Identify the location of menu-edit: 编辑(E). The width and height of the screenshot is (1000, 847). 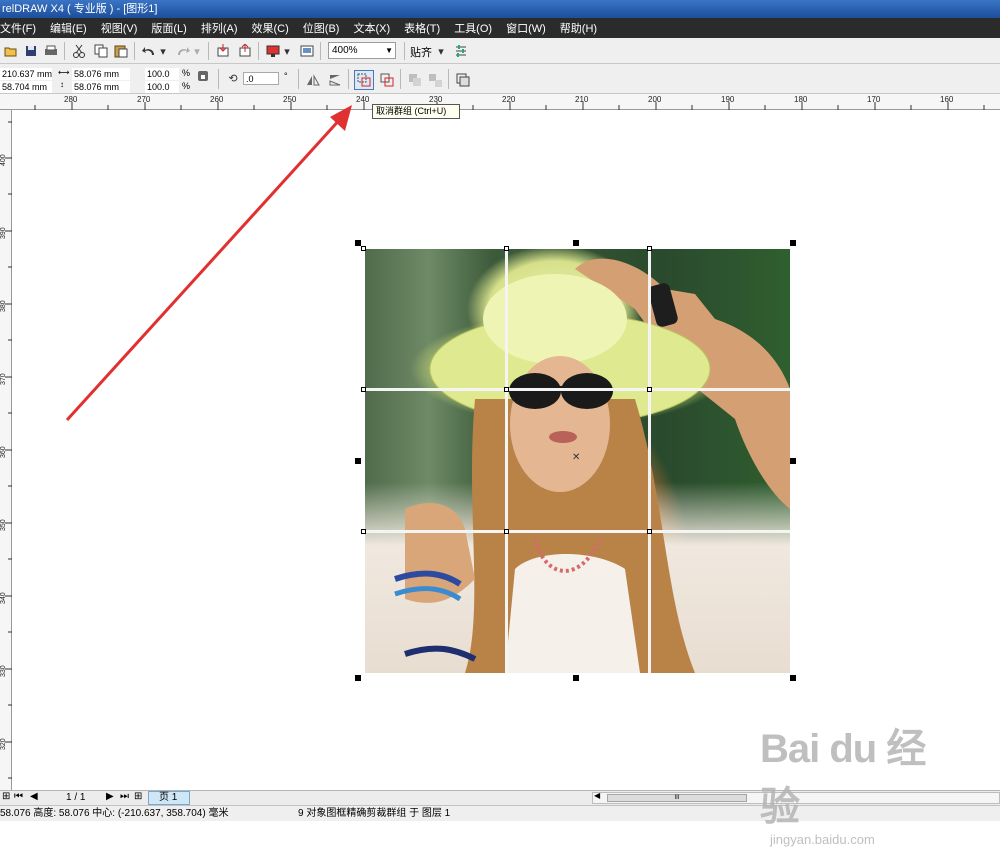
(66, 28).